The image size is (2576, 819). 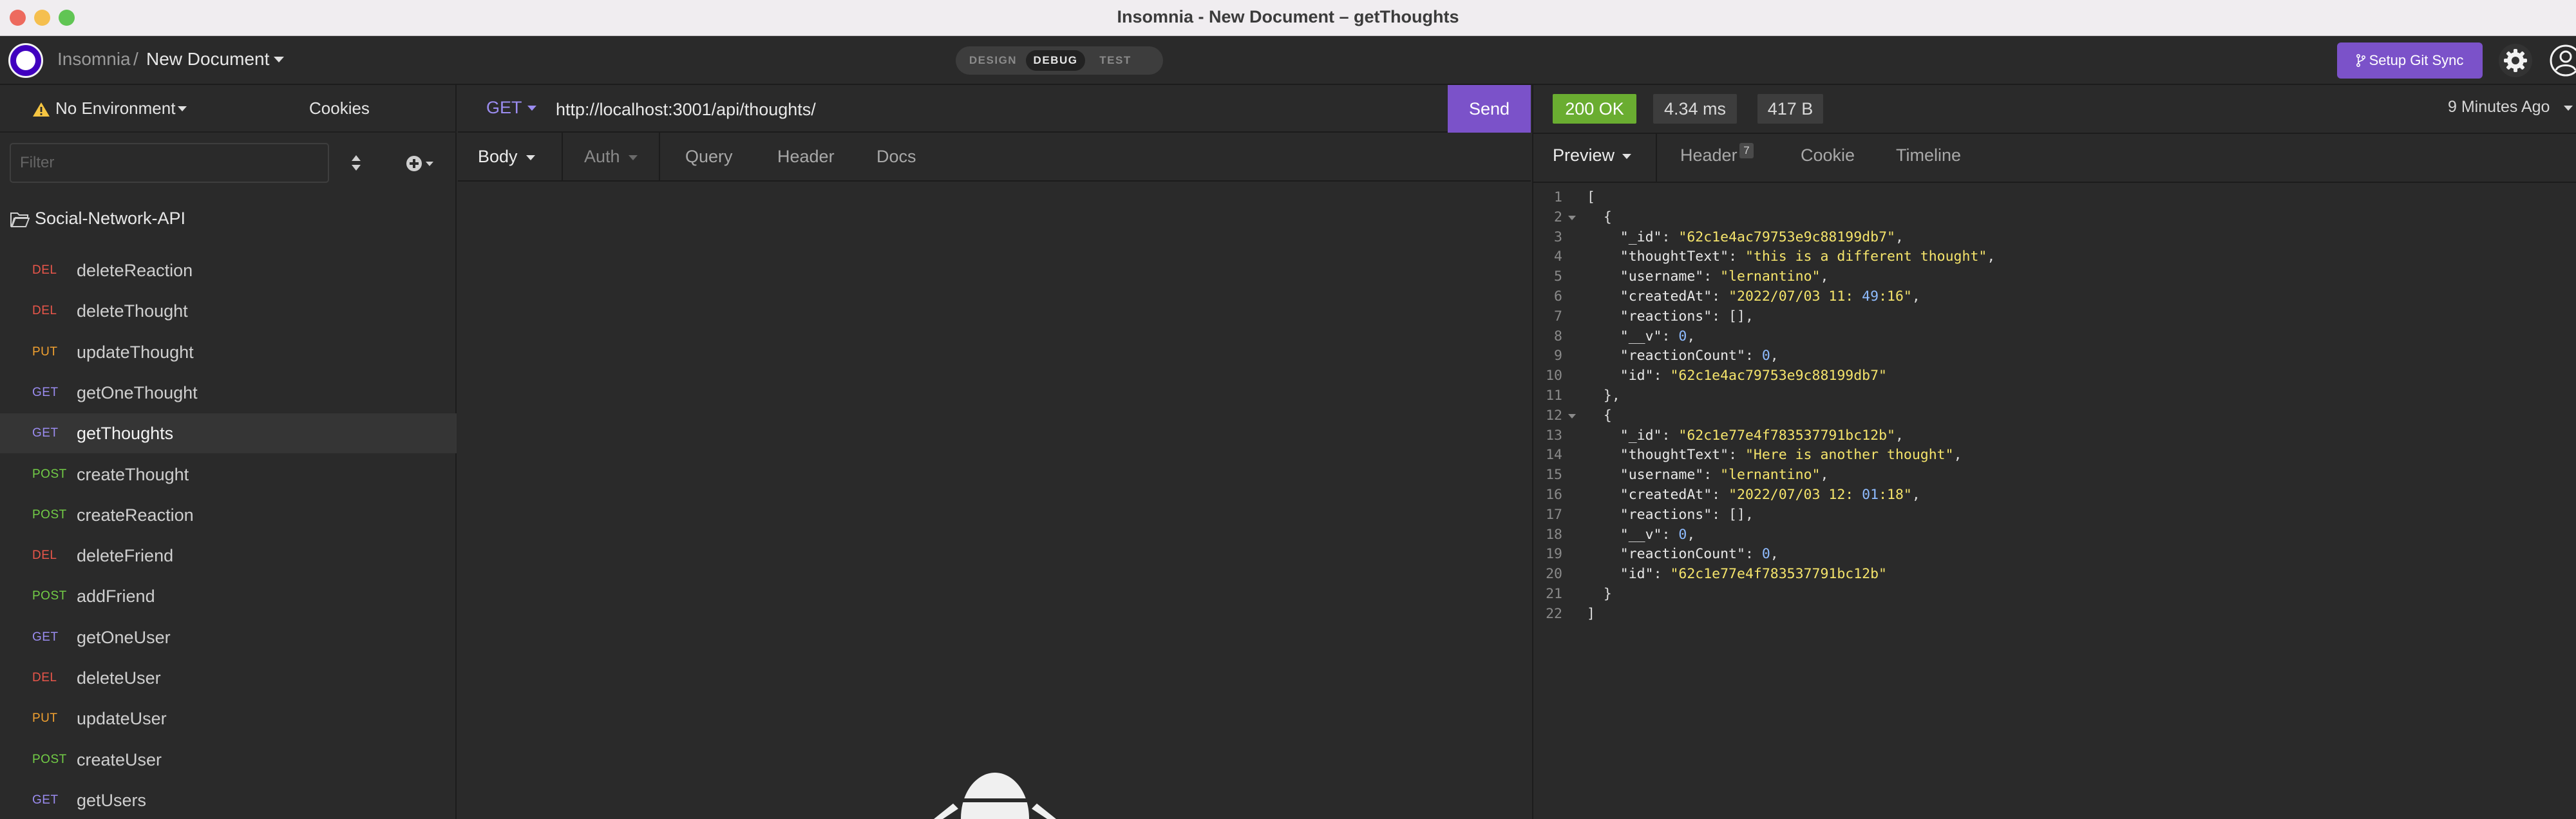 I want to click on line-number: 8, so click(x=1558, y=336).